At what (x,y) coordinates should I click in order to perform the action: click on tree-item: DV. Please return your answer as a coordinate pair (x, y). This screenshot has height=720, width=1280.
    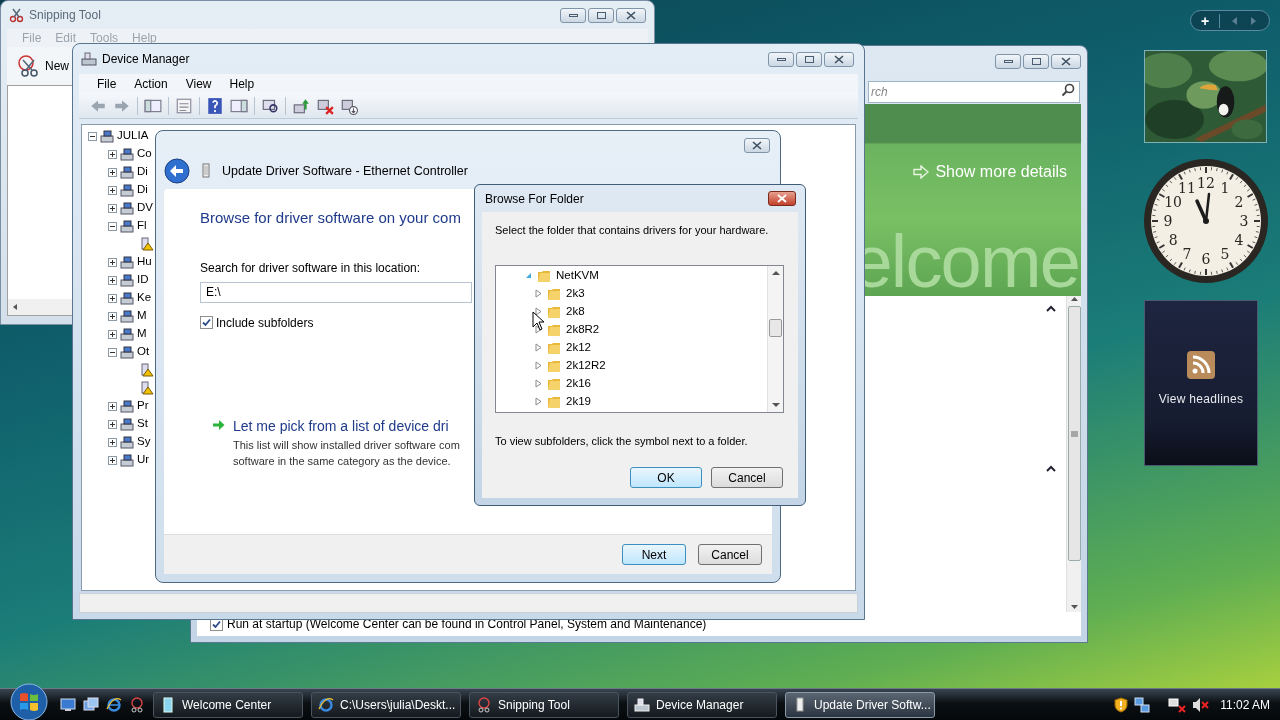
    Looking at the image, I should click on (145, 208).